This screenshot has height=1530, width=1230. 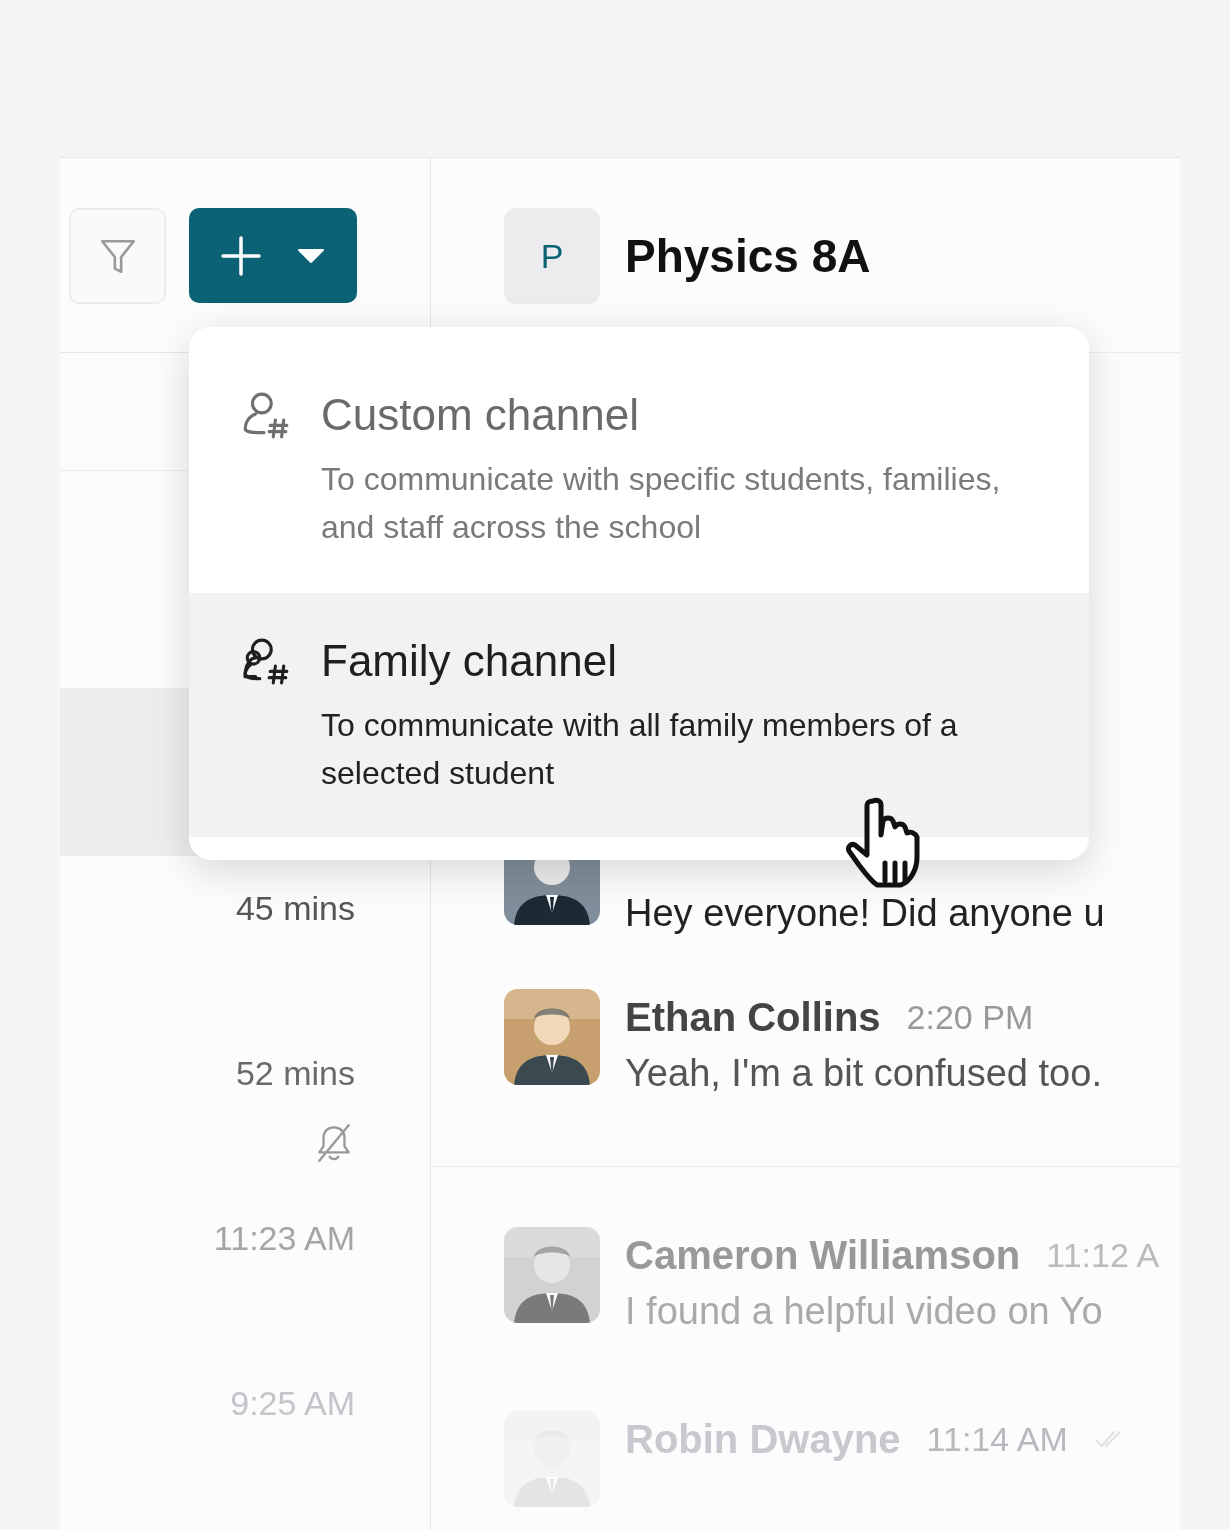 What do you see at coordinates (970, 1017) in the screenshot?
I see `message-time: 2:20 PM` at bounding box center [970, 1017].